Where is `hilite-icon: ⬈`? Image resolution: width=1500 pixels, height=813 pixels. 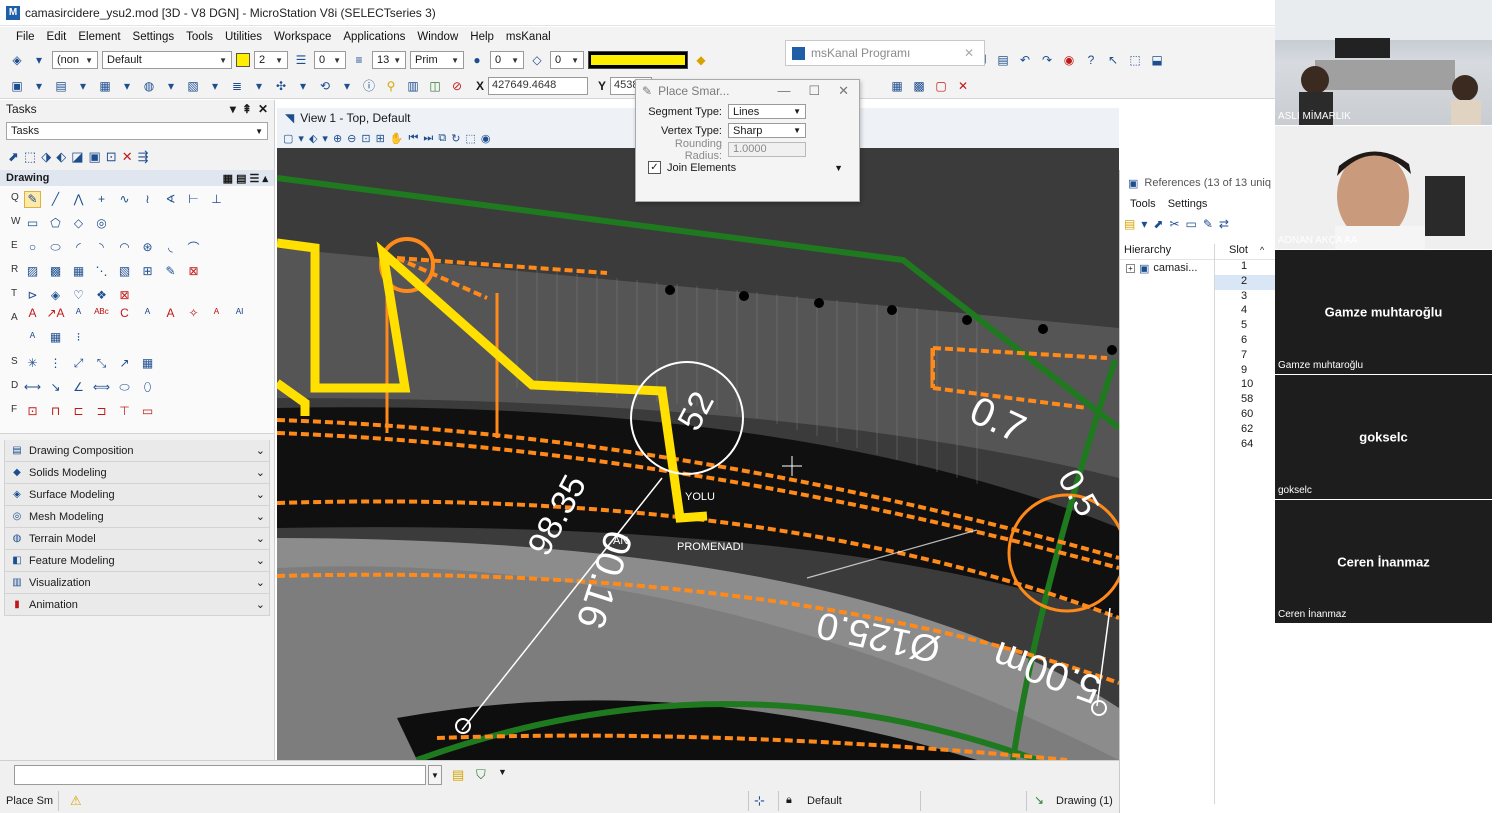 hilite-icon: ⬈ is located at coordinates (1158, 224).